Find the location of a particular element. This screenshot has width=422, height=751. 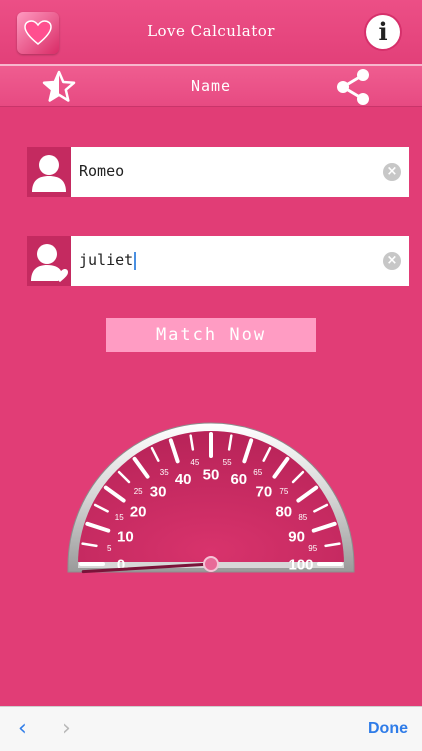

major-tick-label: 20 is located at coordinates (138, 511).